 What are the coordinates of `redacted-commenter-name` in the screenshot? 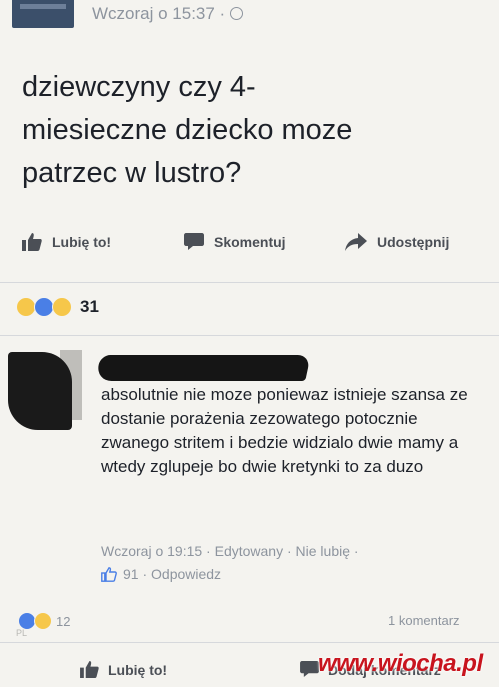 It's located at (203, 368).